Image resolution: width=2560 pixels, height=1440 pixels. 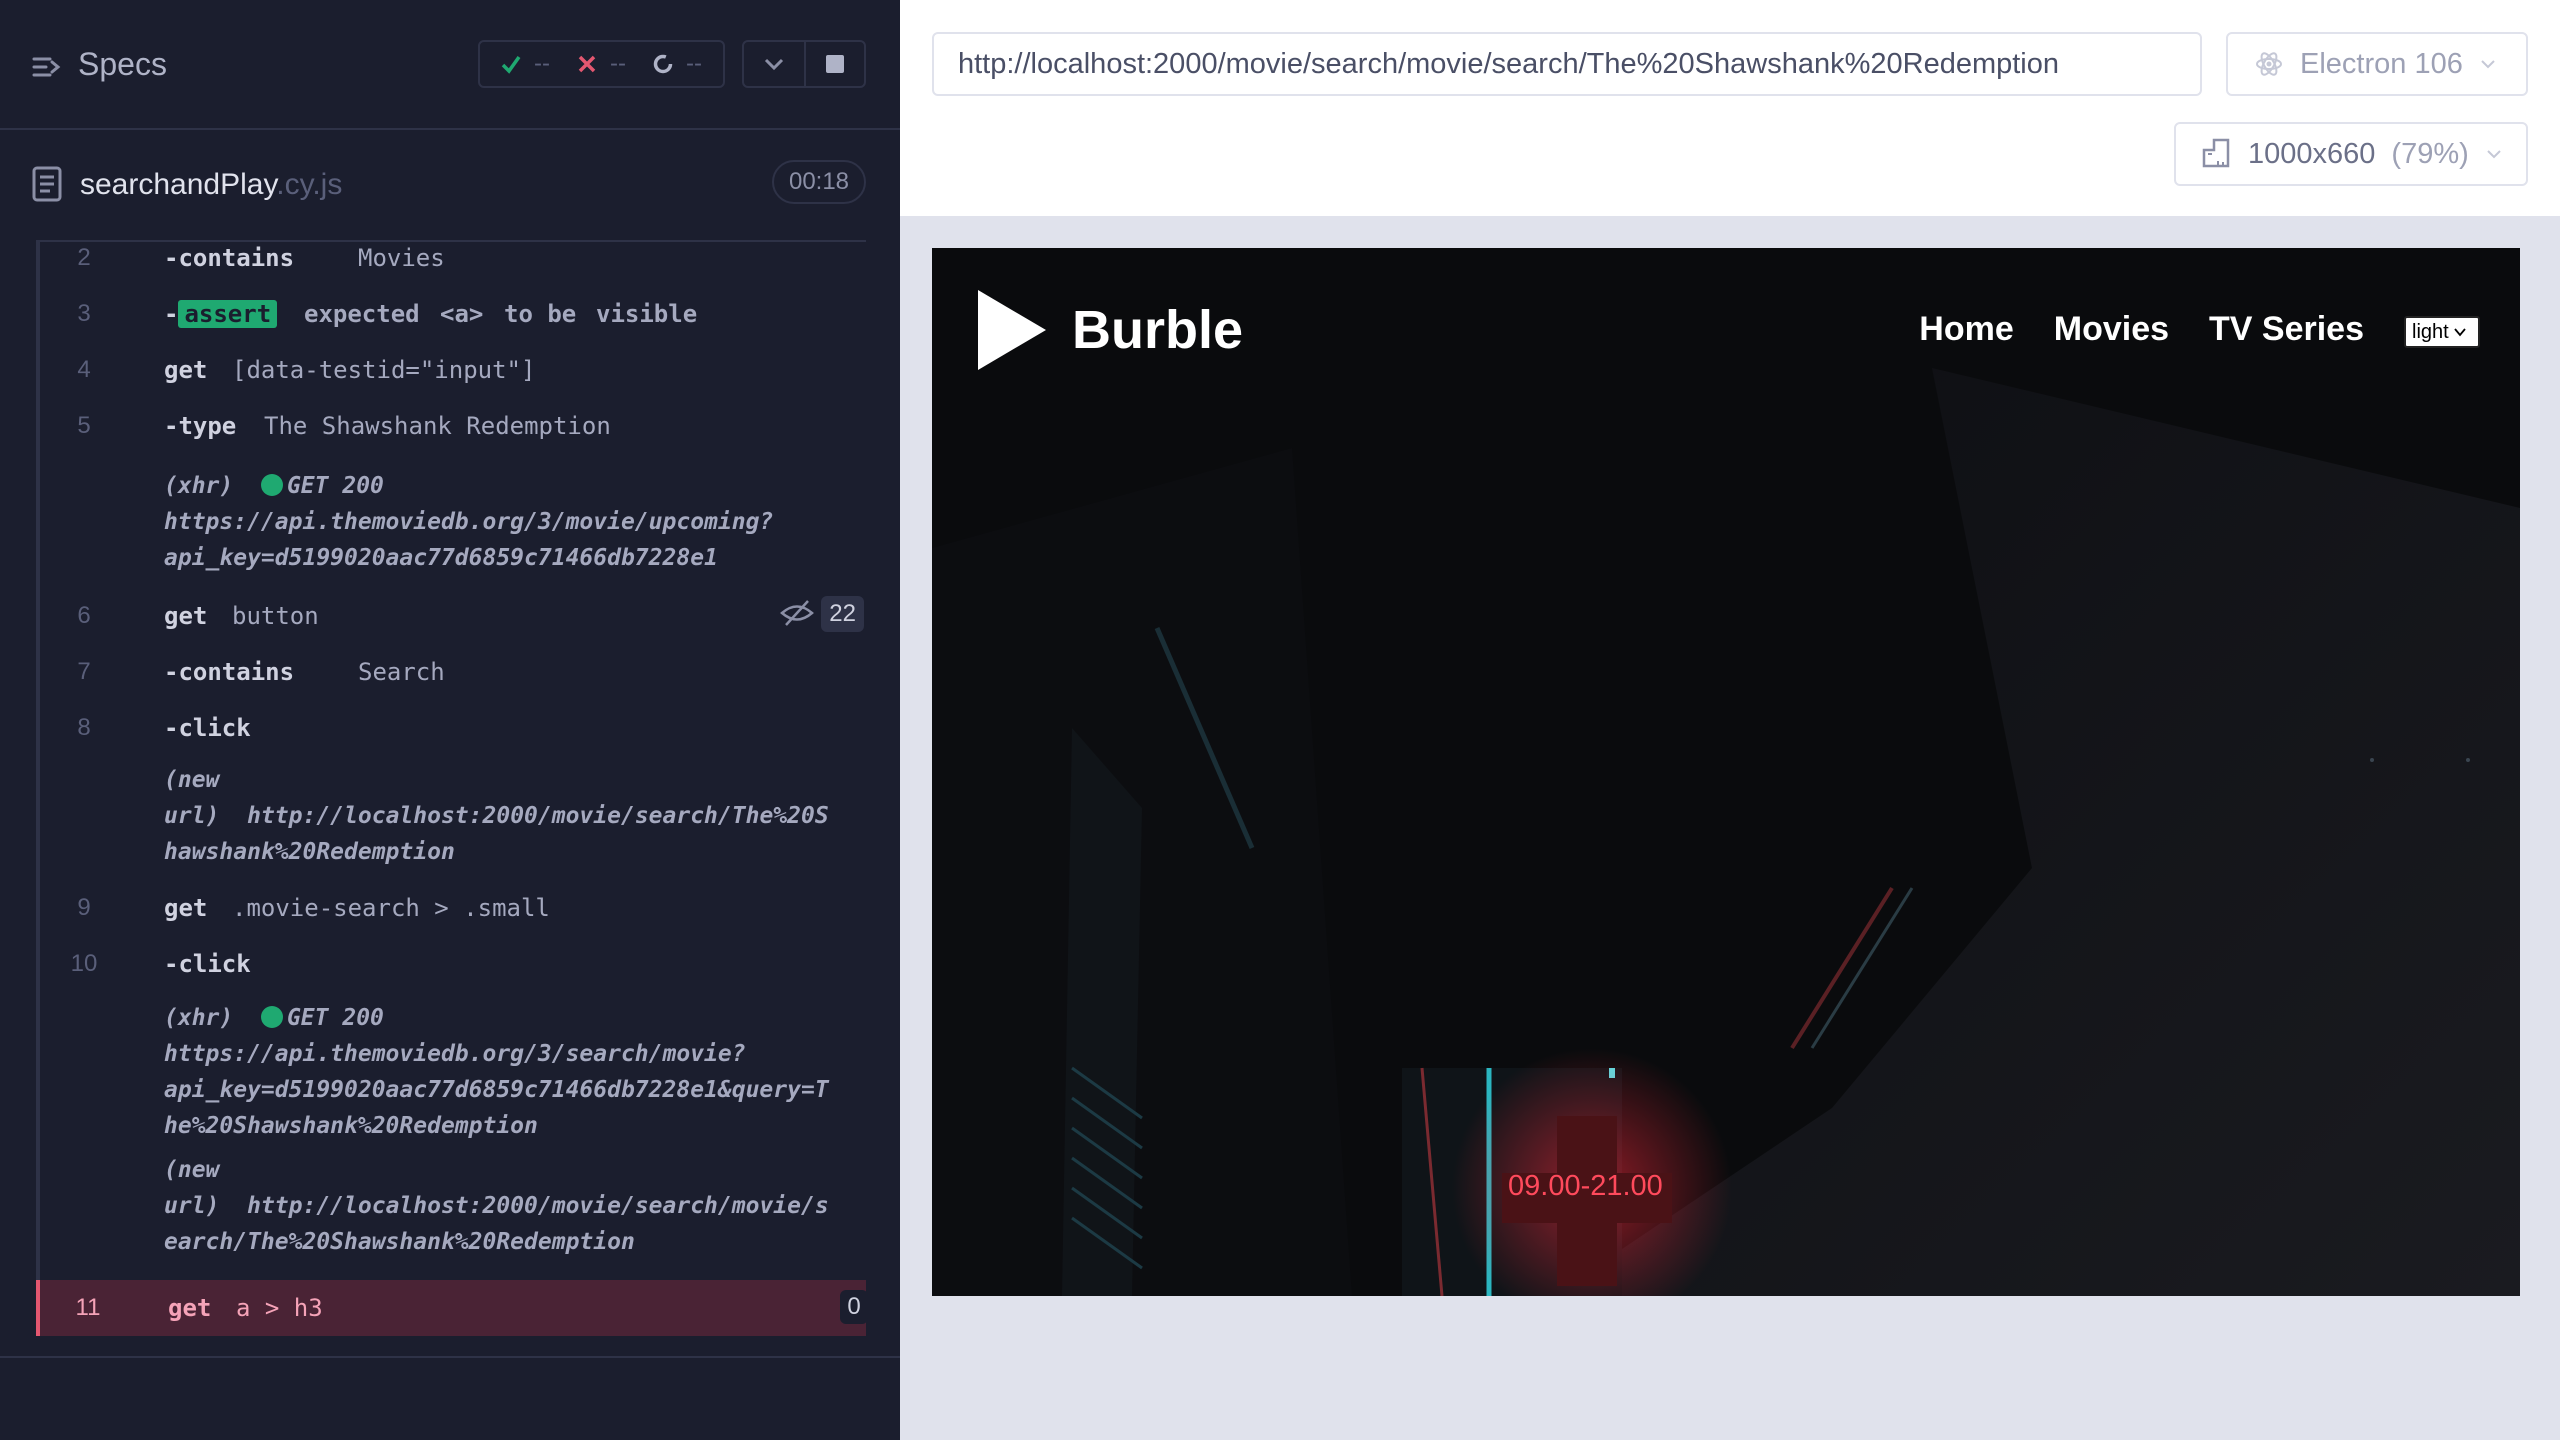 I want to click on pending-stat: --, so click(x=677, y=64).